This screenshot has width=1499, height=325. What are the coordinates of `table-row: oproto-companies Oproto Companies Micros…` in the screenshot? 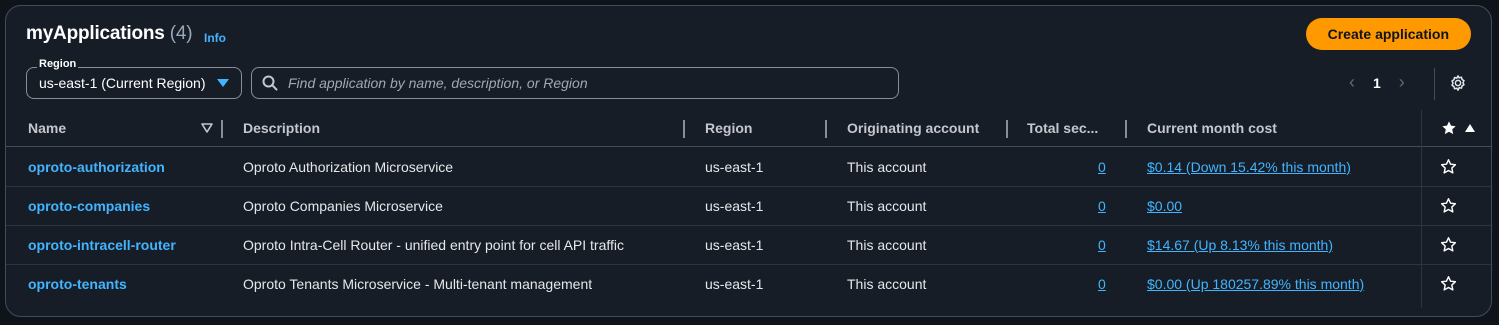 It's located at (748, 206).